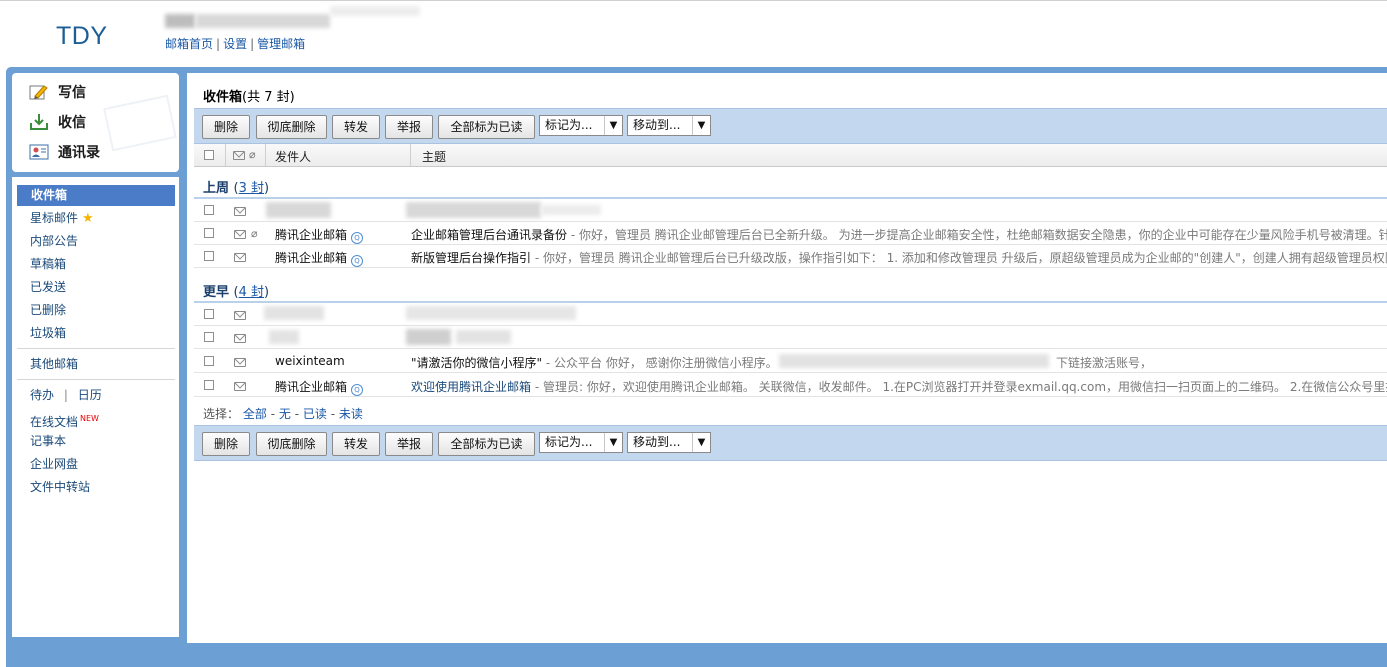 Image resolution: width=1387 pixels, height=667 pixels. Describe the element at coordinates (57, 92) in the screenshot. I see `compose-button: 写信` at that location.